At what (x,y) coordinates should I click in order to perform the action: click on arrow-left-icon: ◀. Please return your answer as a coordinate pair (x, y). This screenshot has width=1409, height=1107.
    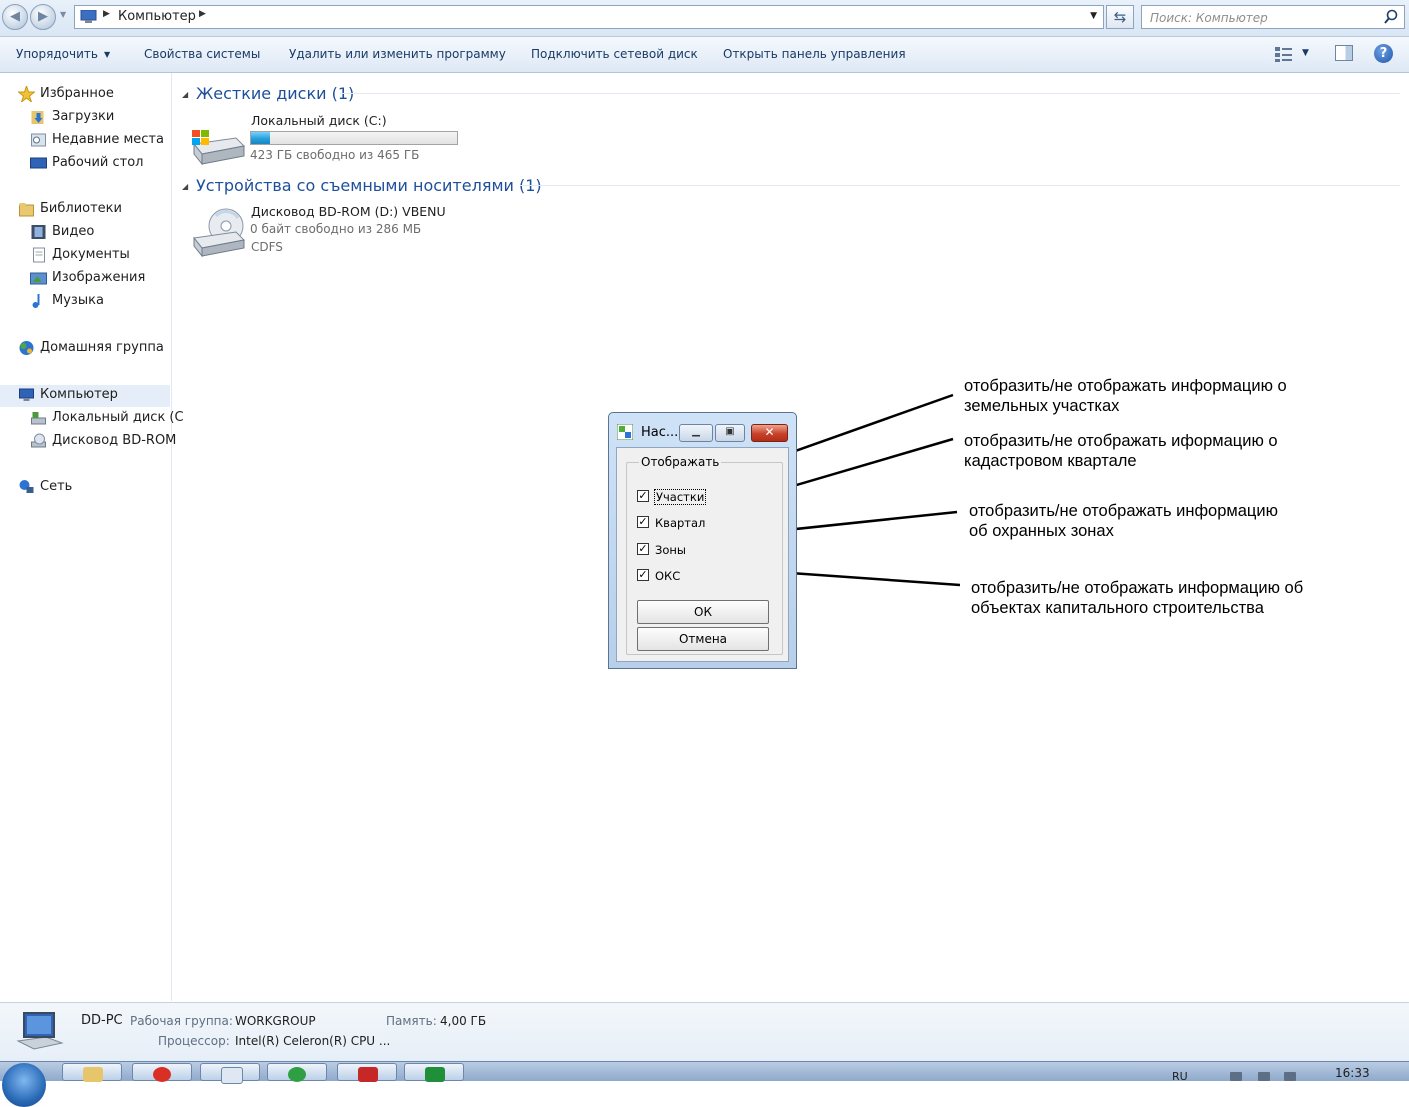
    Looking at the image, I should click on (15, 16).